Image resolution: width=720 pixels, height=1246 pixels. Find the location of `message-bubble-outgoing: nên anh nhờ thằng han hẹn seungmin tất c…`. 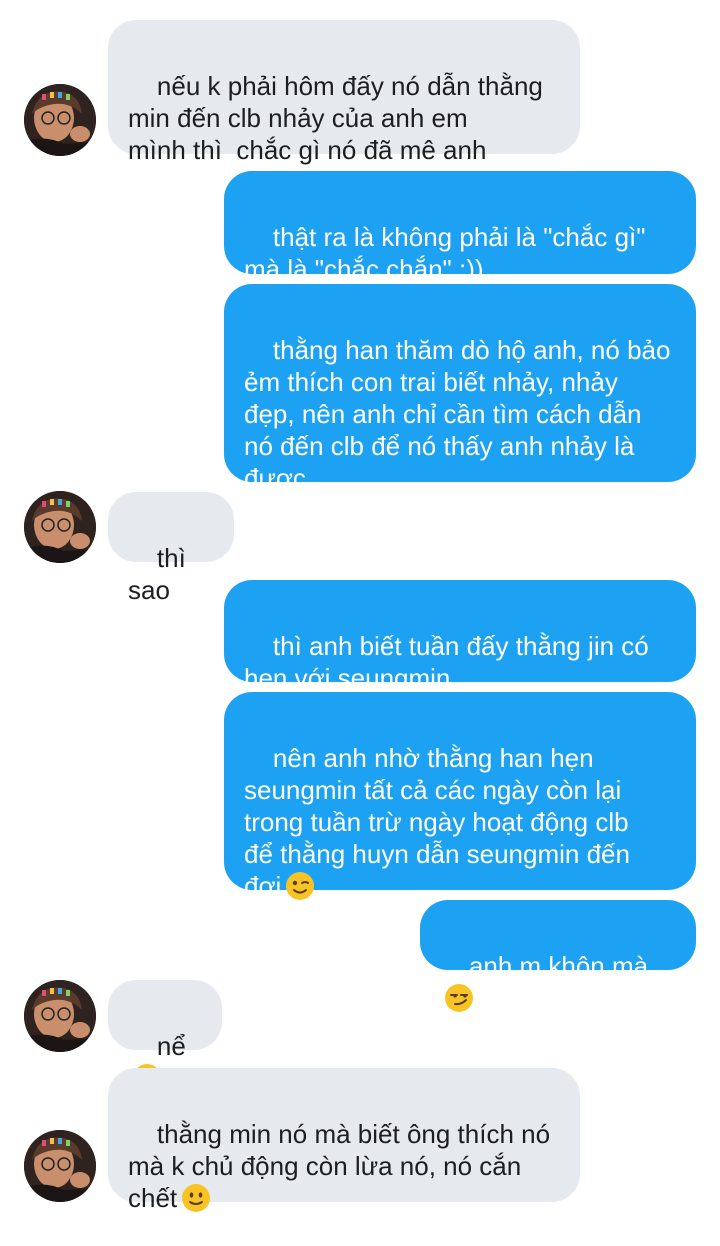

message-bubble-outgoing: nên anh nhờ thằng han hẹn seungmin tất c… is located at coordinates (460, 796).